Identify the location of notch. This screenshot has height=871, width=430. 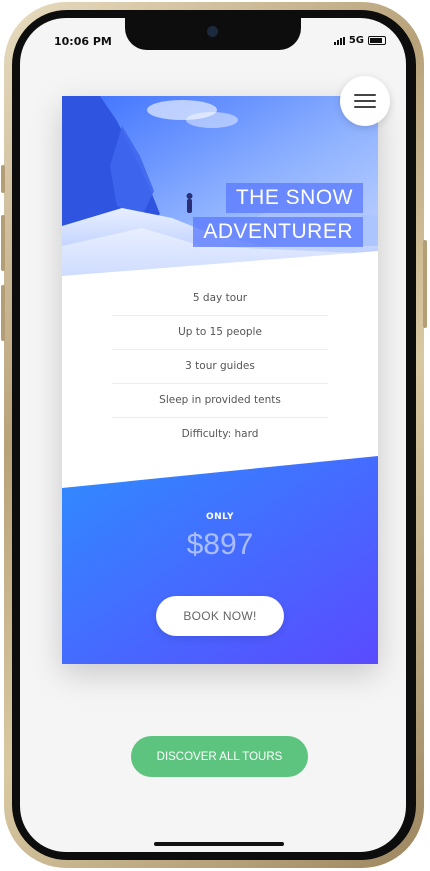
(213, 34).